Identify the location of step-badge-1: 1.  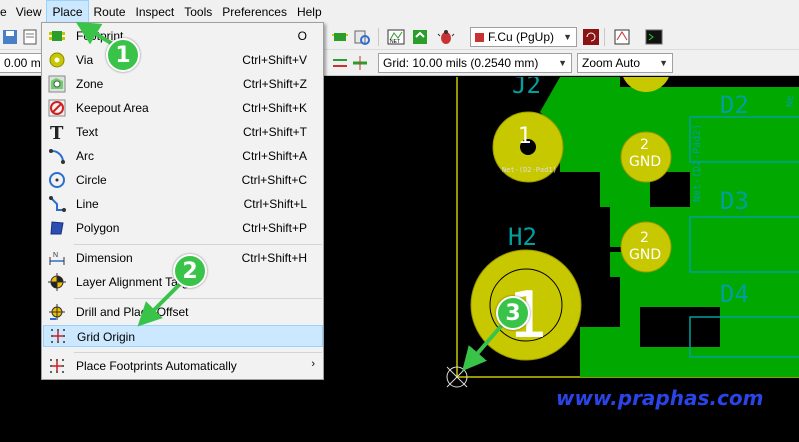
(123, 55).